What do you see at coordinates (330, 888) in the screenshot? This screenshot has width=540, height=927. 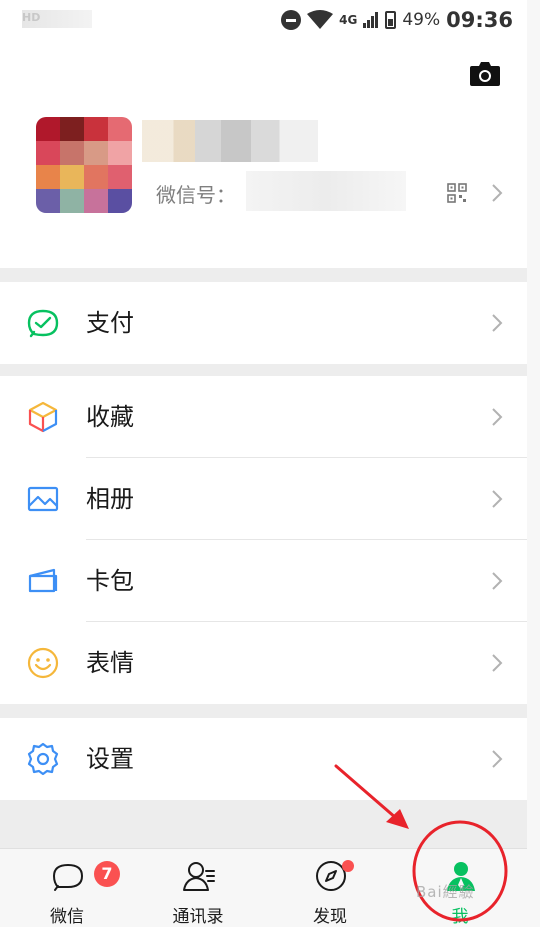 I see `tab-discover: 发现` at bounding box center [330, 888].